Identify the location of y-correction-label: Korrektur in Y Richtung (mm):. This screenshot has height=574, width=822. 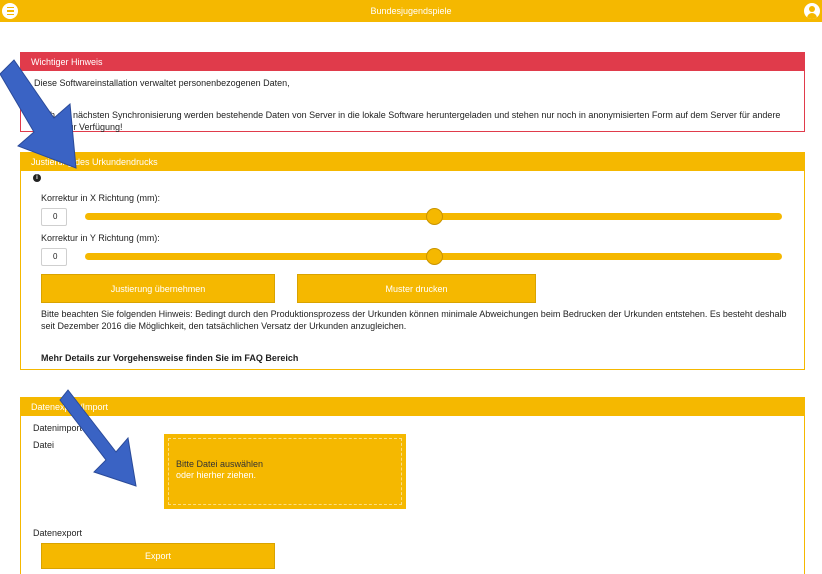
(100, 238).